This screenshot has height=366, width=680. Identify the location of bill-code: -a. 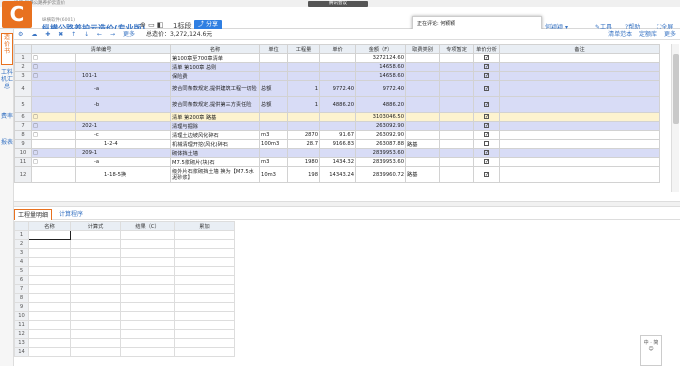
(123, 162).